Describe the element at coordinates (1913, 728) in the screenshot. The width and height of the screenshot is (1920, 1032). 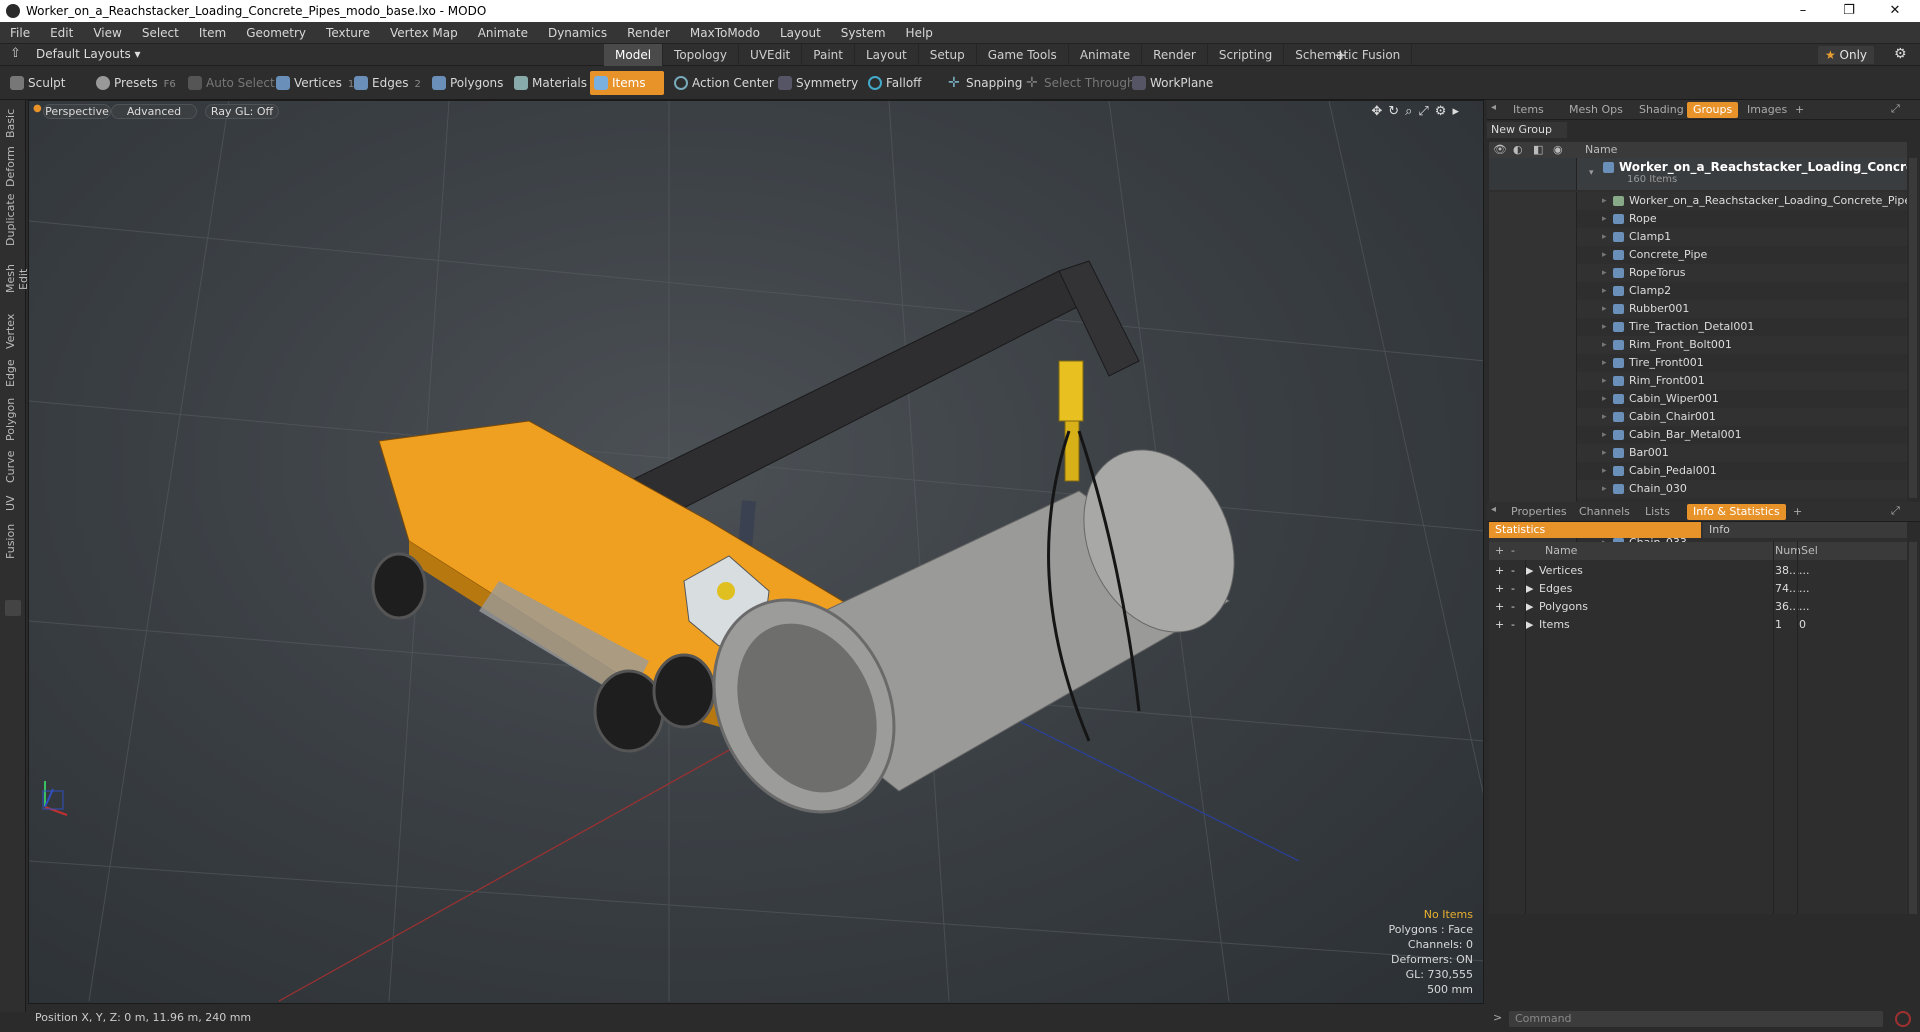
I see `statistics-scrollbar` at that location.